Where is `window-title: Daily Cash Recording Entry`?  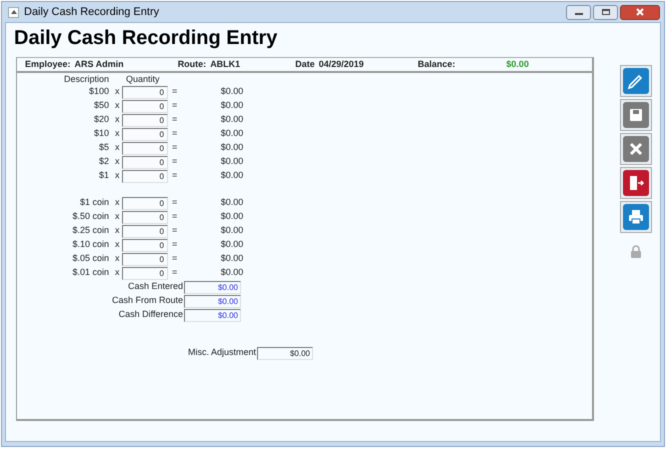 window-title: Daily Cash Recording Entry is located at coordinates (92, 12).